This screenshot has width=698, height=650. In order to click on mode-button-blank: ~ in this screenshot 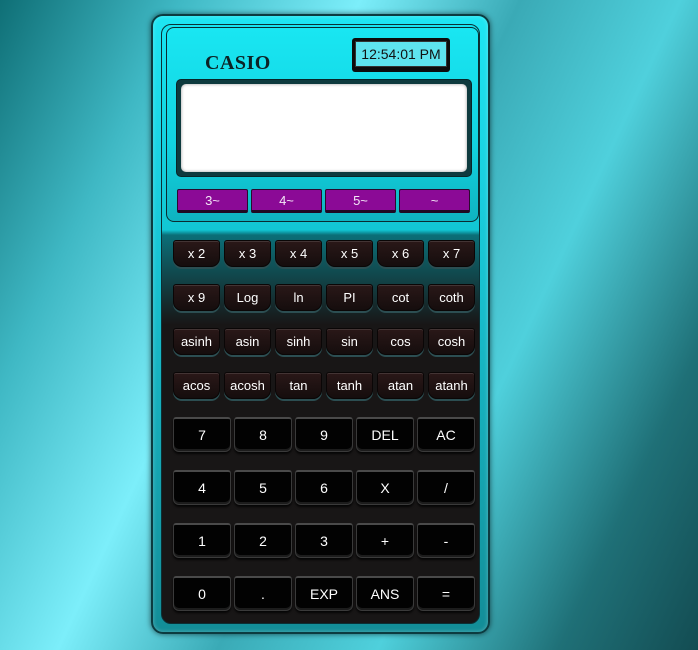, I will do `click(434, 201)`.